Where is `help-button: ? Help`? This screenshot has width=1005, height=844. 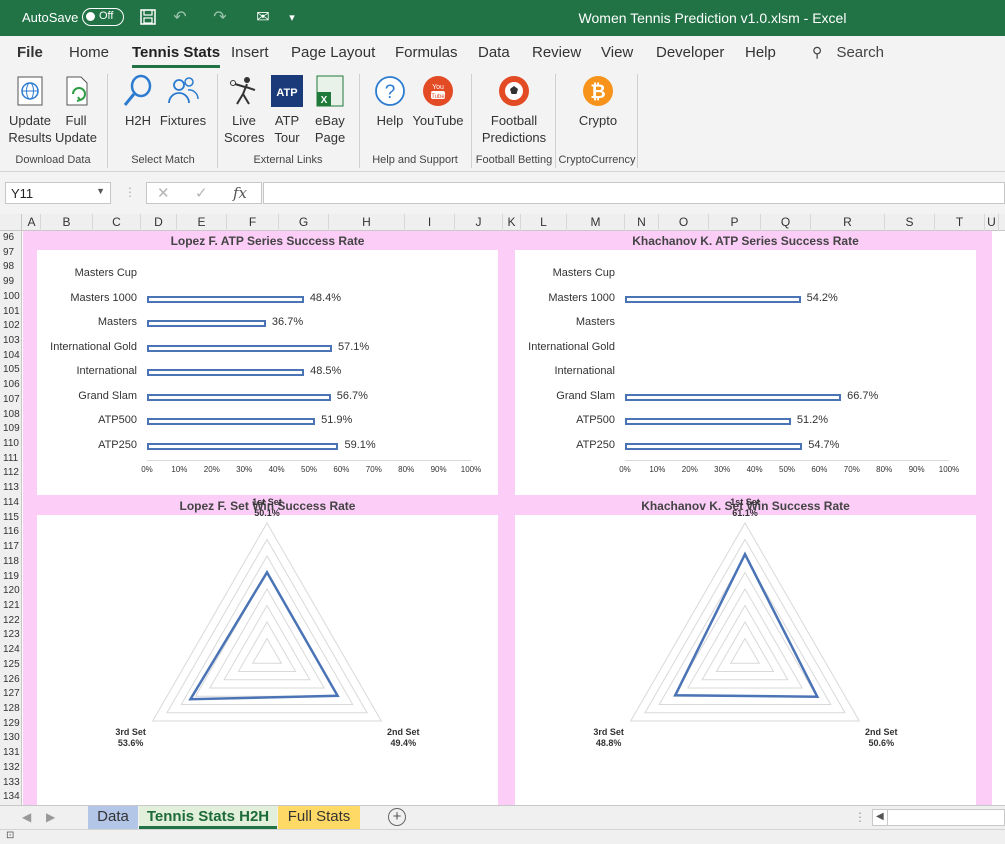
help-button: ? Help is located at coordinates (390, 101).